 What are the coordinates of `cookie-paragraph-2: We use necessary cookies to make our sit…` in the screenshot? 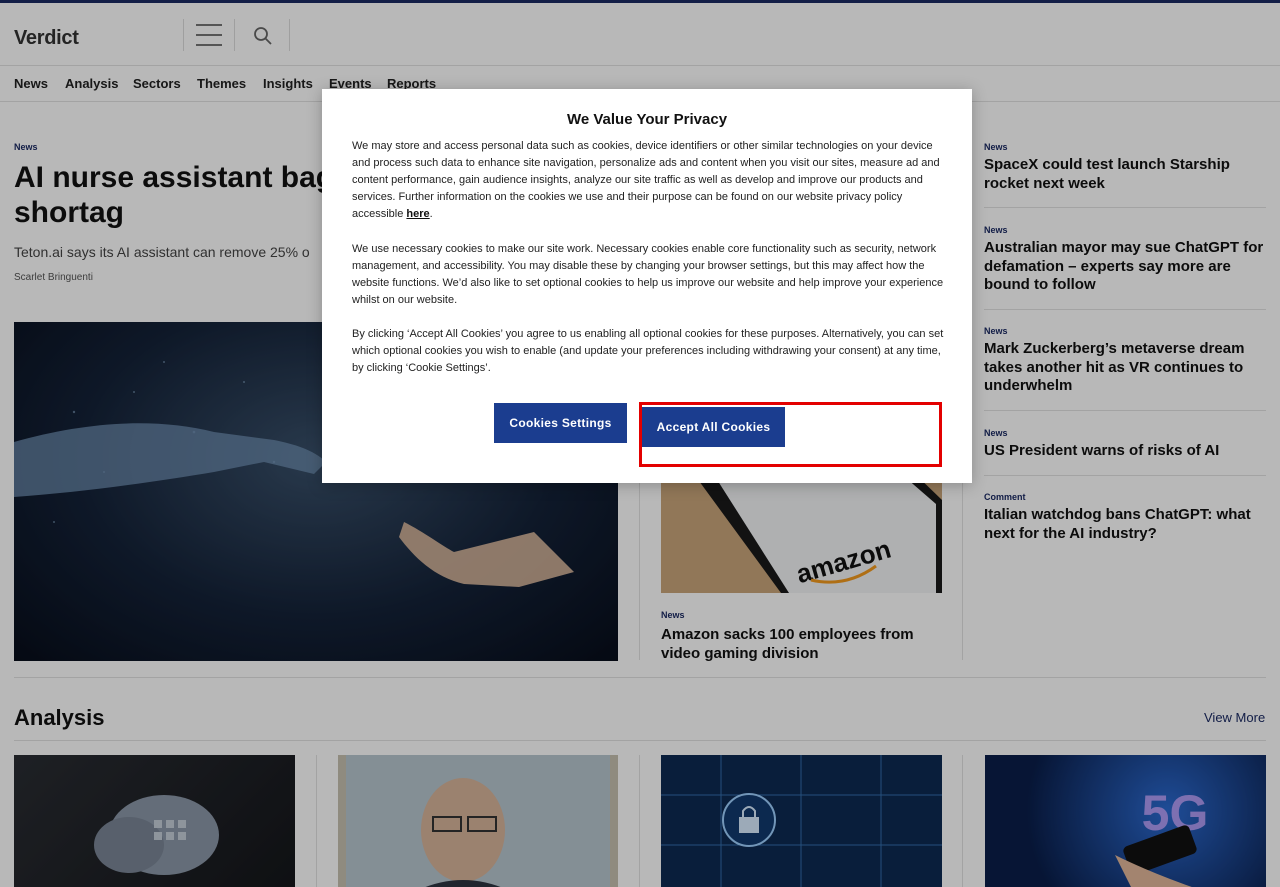 It's located at (648, 274).